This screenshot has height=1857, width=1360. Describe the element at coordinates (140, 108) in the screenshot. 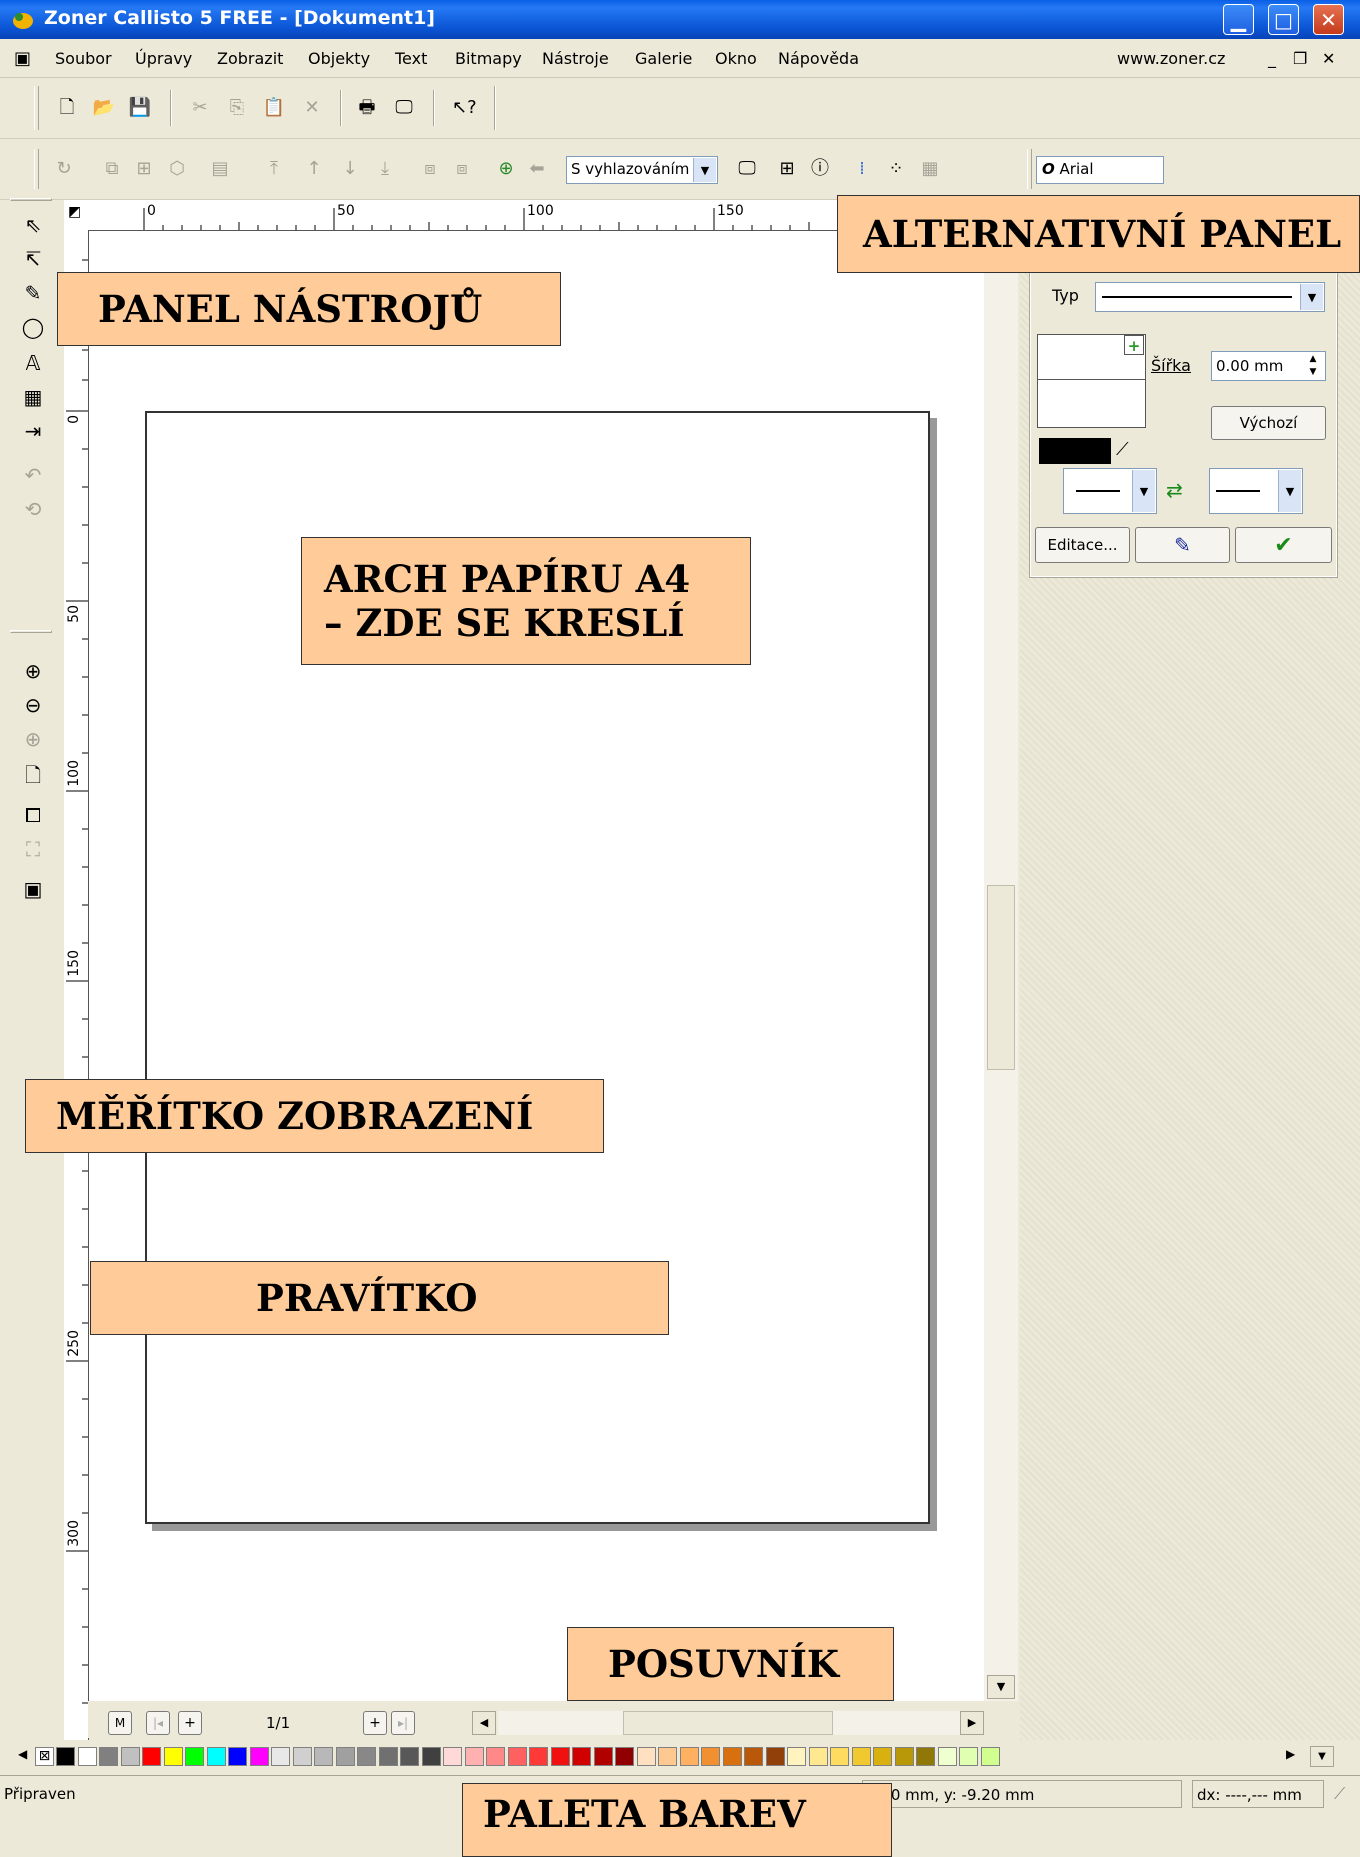

I see `save-icon: 💾` at that location.